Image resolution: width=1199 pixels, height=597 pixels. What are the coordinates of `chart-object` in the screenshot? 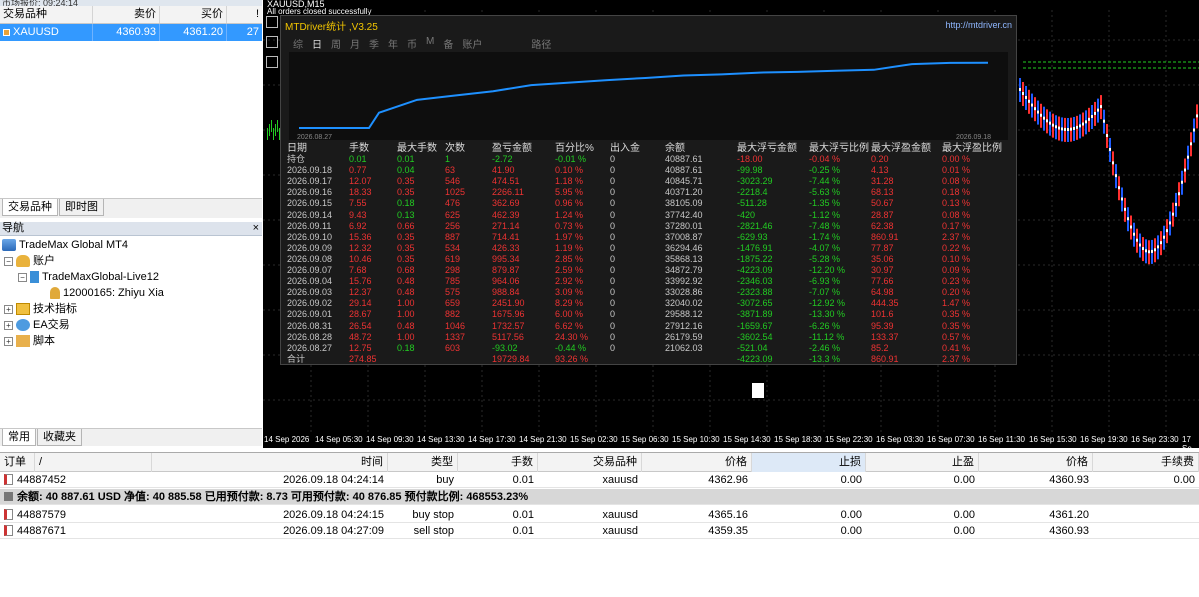 It's located at (758, 390).